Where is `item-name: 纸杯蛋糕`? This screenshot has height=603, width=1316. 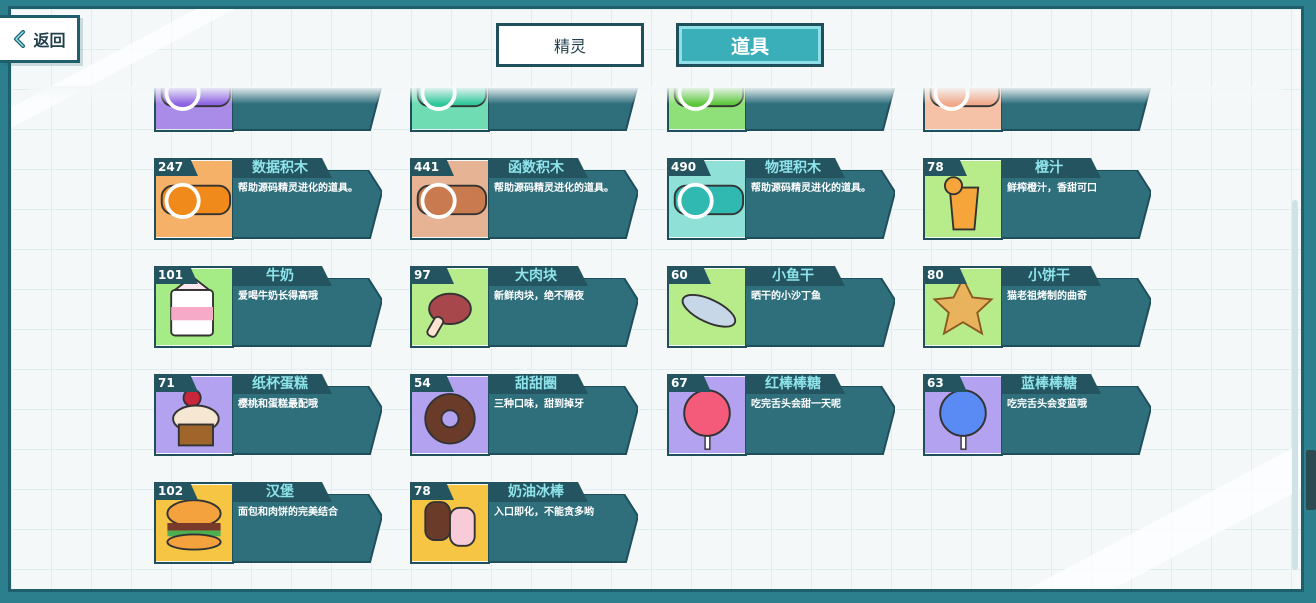 item-name: 纸杯蛋糕 is located at coordinates (280, 384).